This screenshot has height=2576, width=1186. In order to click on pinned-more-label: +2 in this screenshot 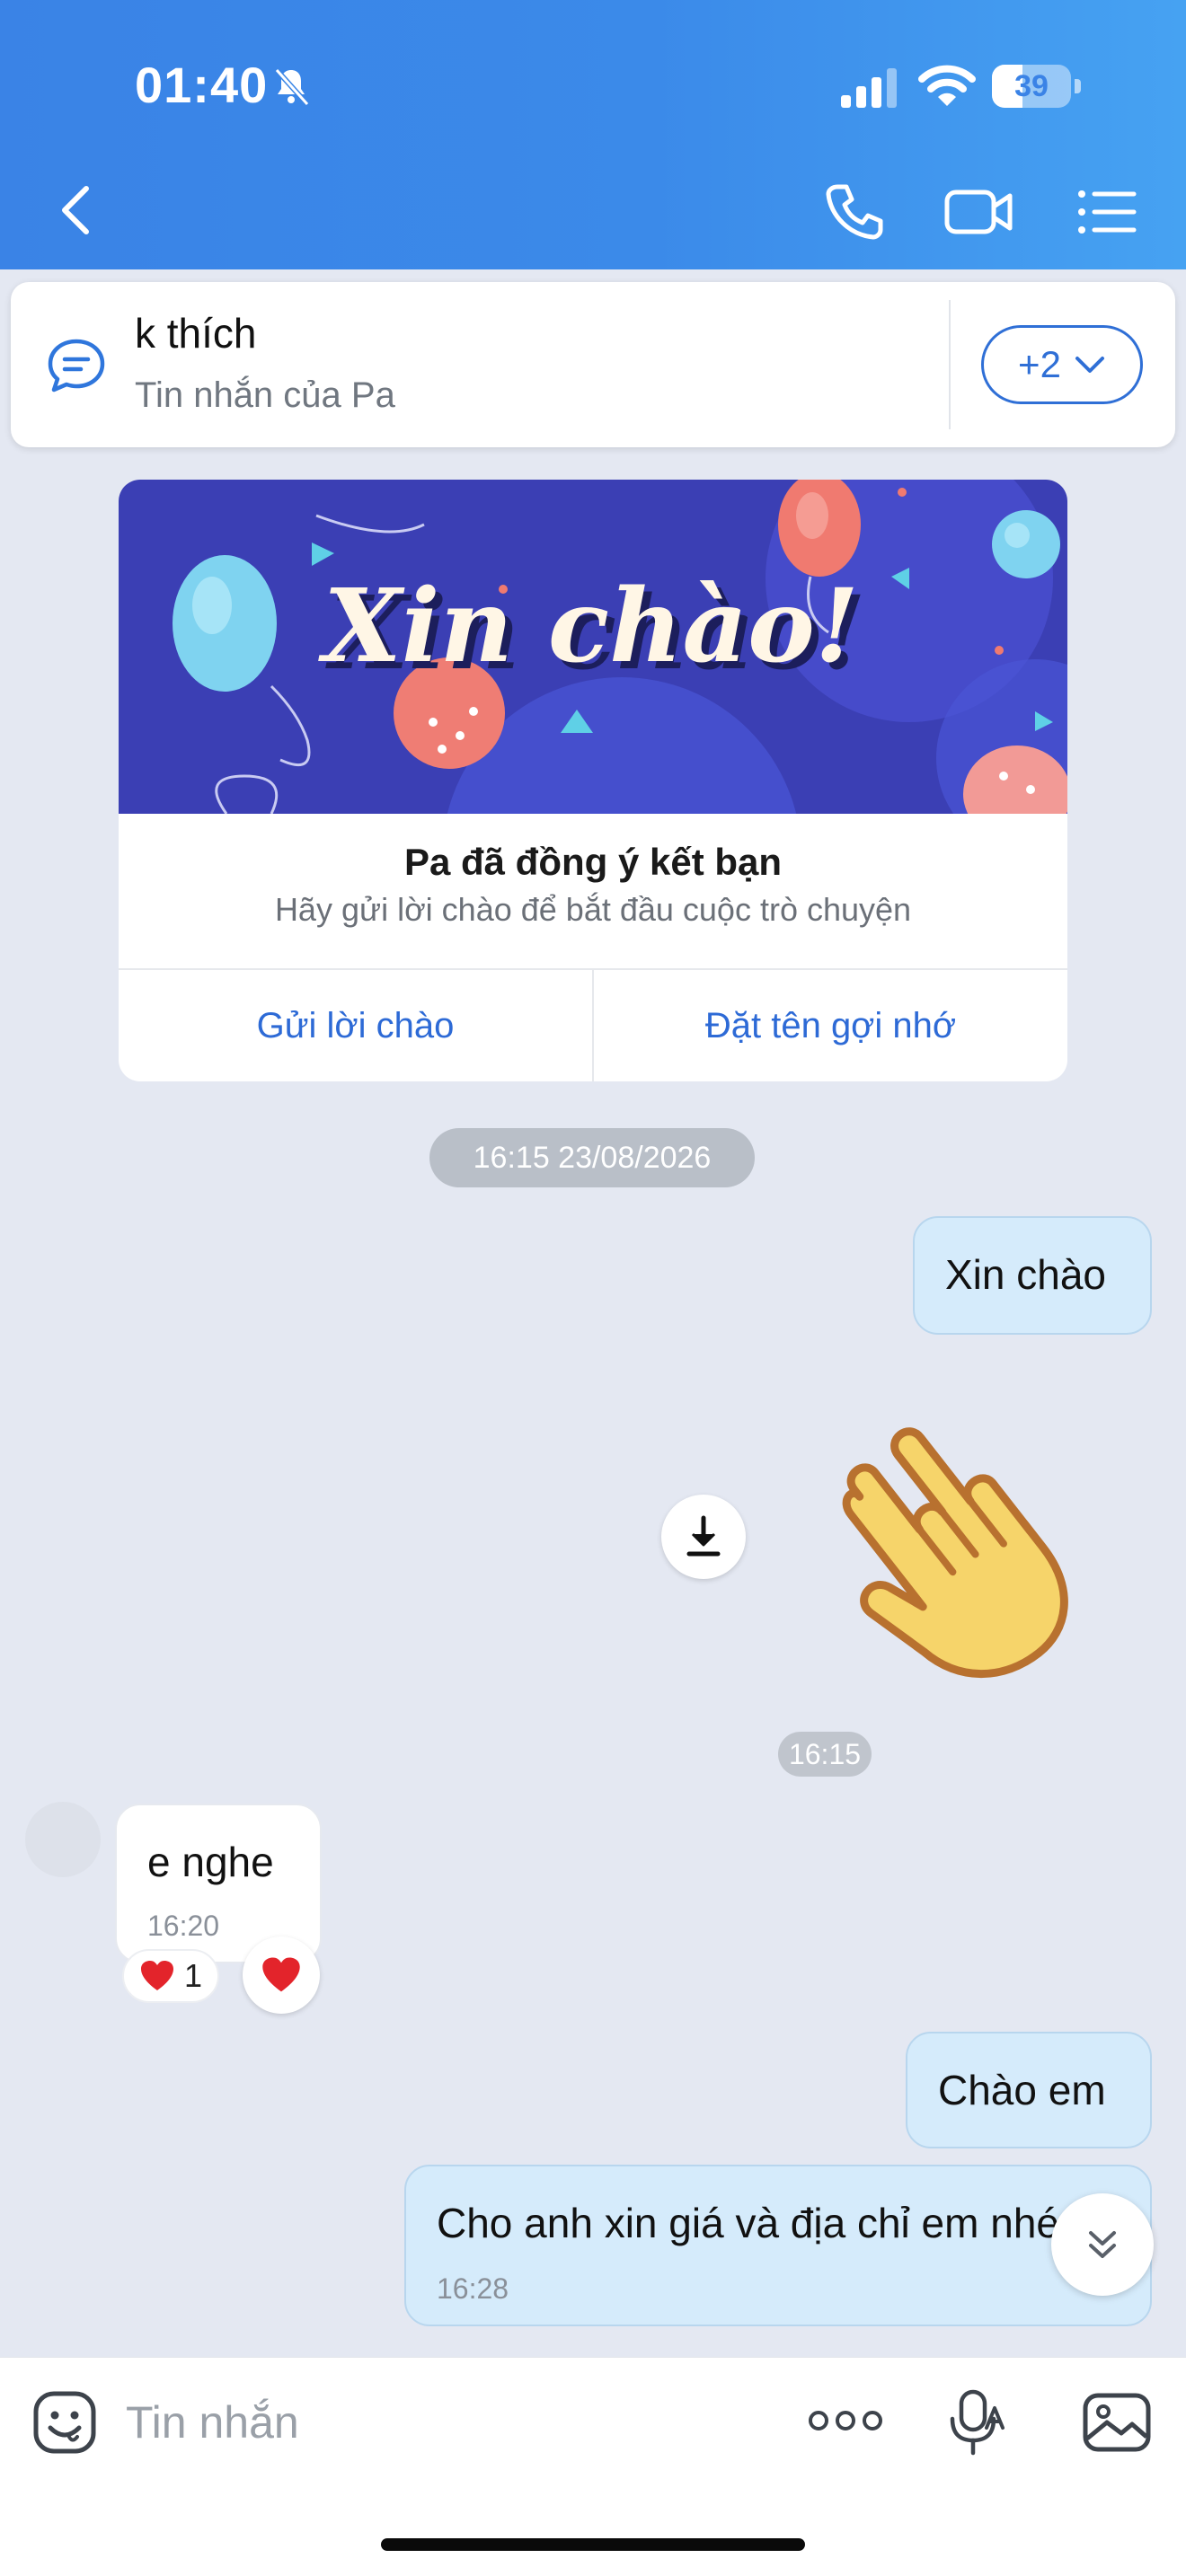, I will do `click(1039, 364)`.